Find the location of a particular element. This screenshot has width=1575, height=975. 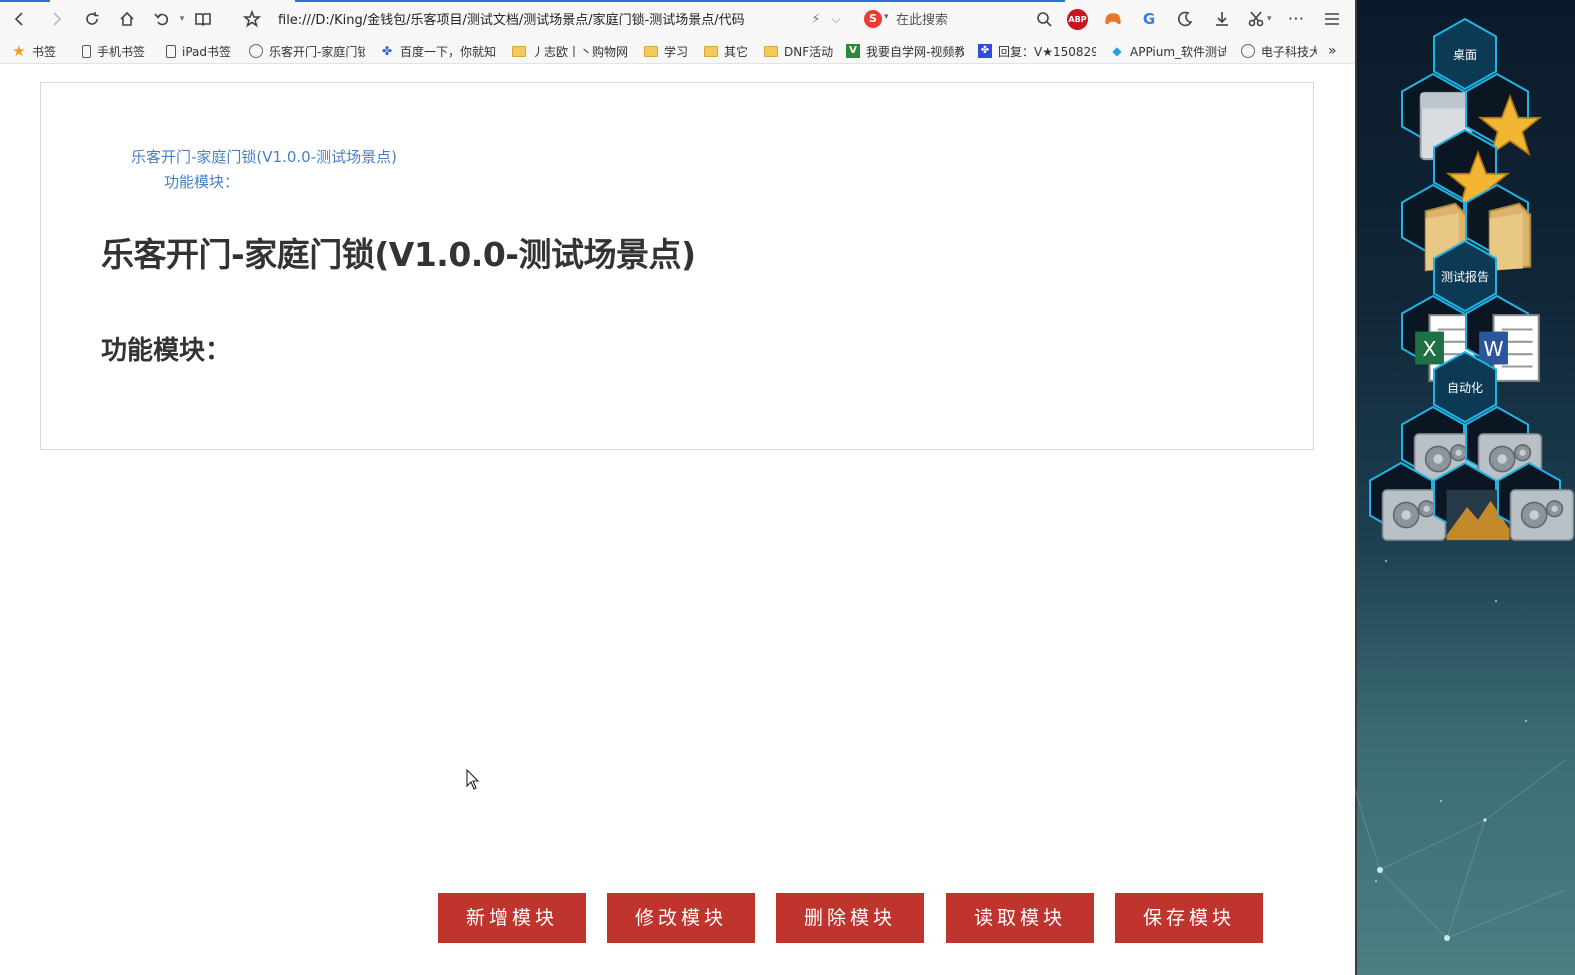

bookmark-label: 学习 is located at coordinates (676, 51).